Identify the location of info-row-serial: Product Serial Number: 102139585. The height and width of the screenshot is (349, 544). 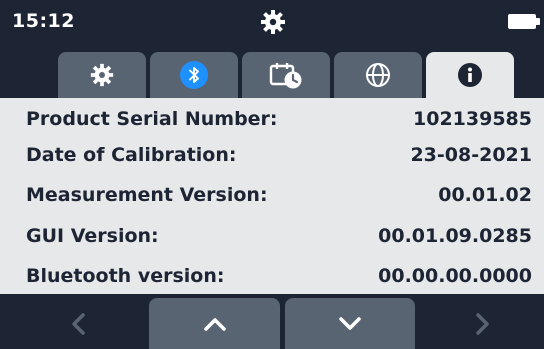
(272, 121).